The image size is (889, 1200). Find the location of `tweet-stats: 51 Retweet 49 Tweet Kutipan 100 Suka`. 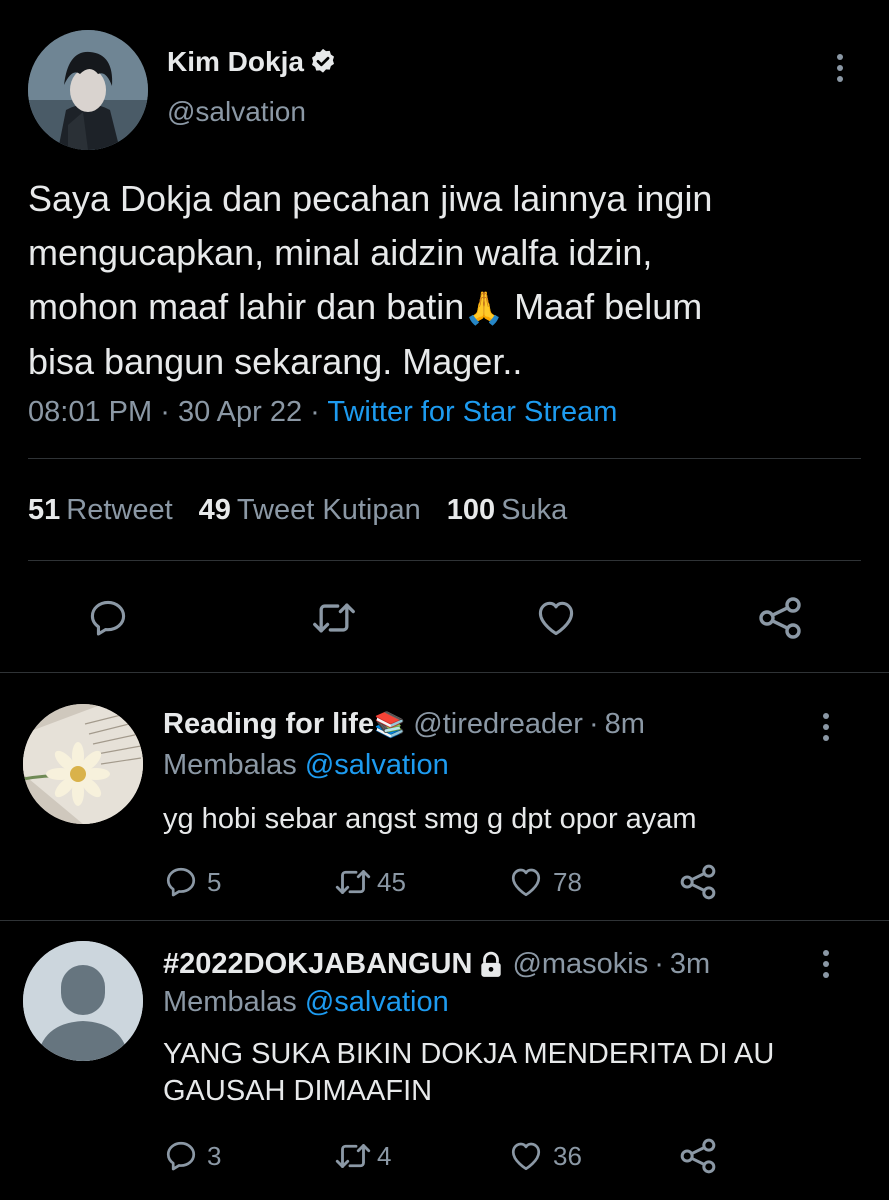

tweet-stats: 51 Retweet 49 Tweet Kutipan 100 Suka is located at coordinates (300, 510).